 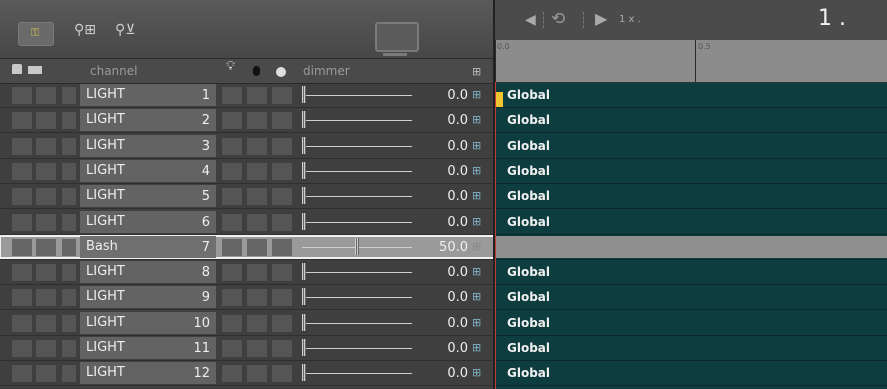 What do you see at coordinates (148, 272) in the screenshot?
I see `channel-name-box: LIGHT 8` at bounding box center [148, 272].